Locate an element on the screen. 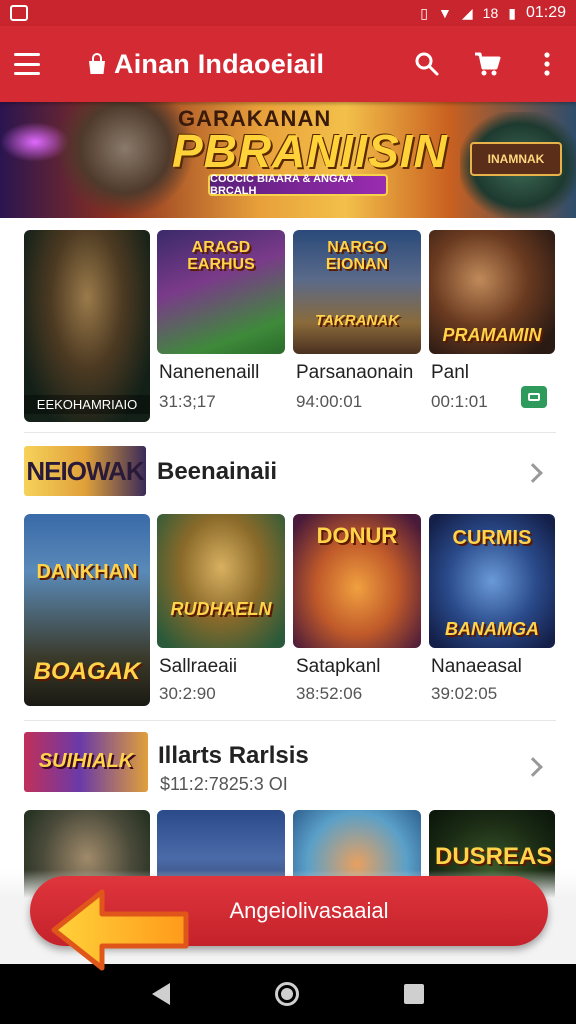 Image resolution: width=576 pixels, height=1024 pixels. signal-text: 18 is located at coordinates (490, 13).